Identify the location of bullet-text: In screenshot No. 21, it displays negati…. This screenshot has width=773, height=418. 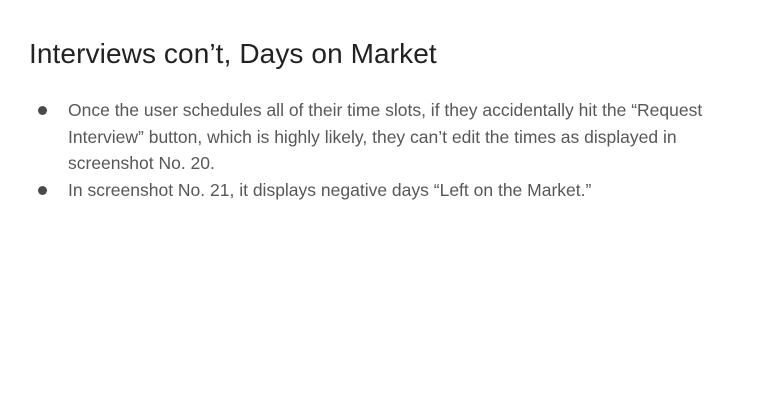
(330, 189).